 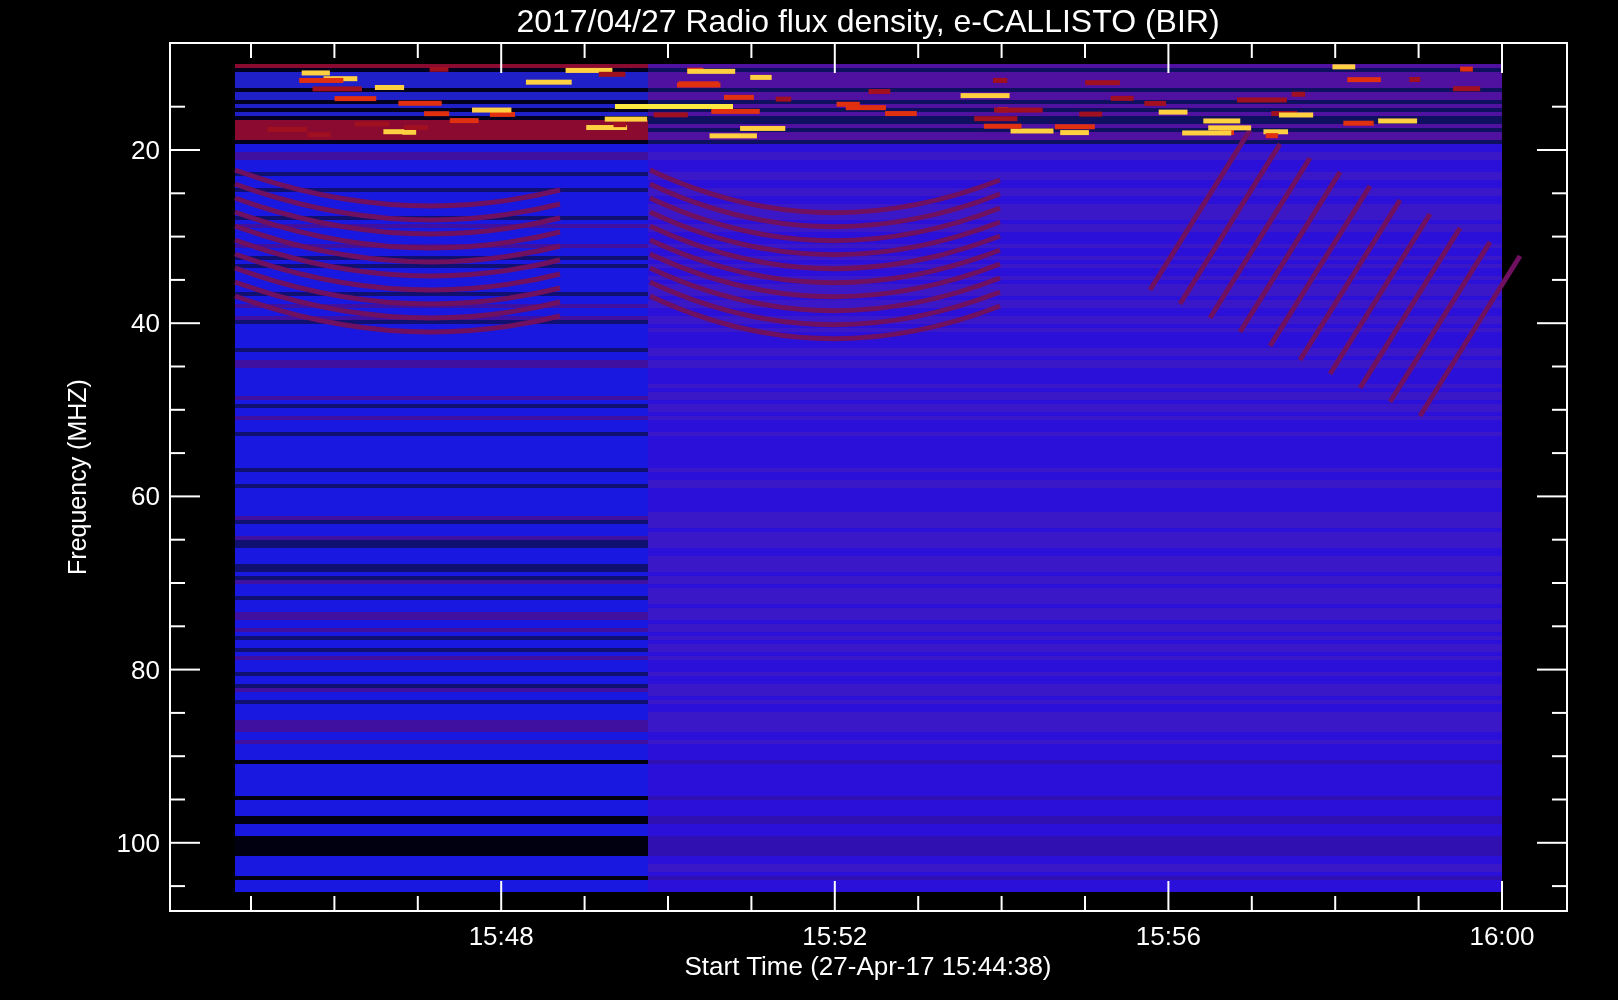 I want to click on x-tick-label: 15:56, so click(x=1168, y=936).